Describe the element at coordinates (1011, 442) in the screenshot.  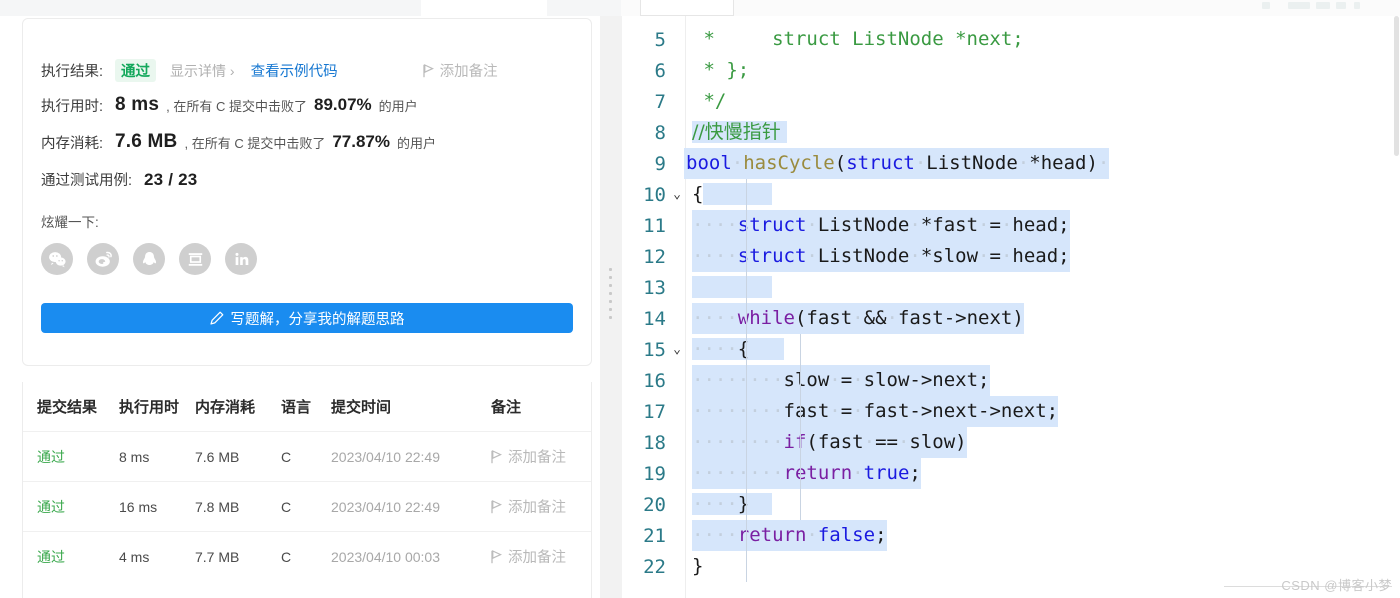
I see `code-line: 18 ········if(fast·==·slow)` at that location.